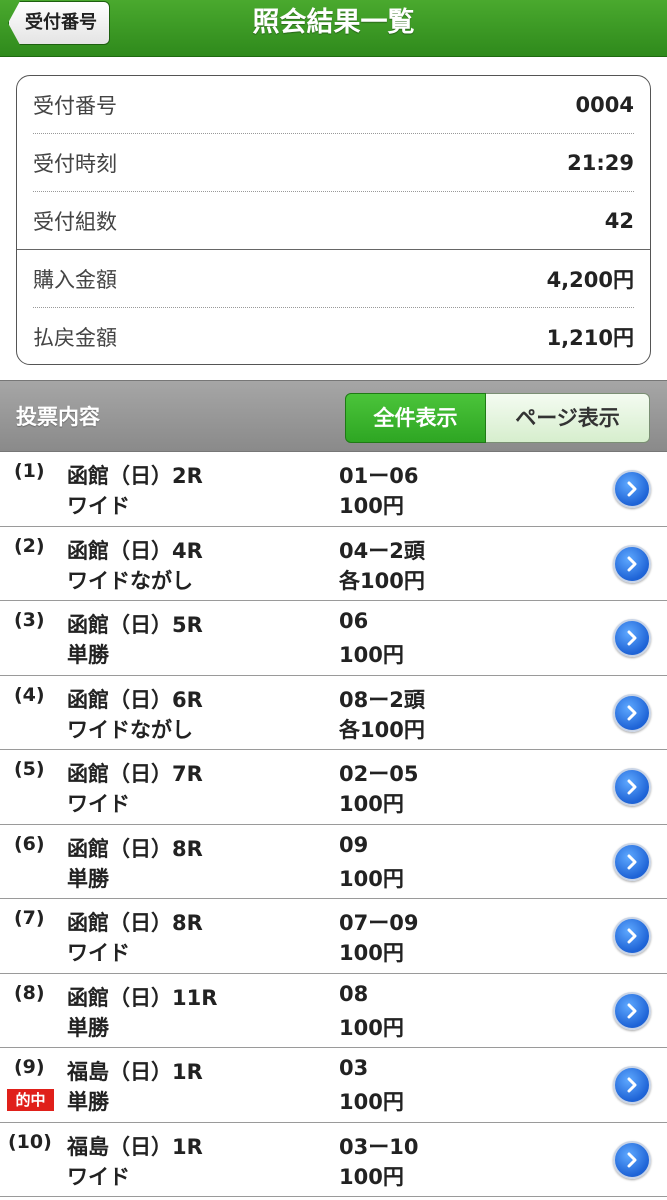  Describe the element at coordinates (333, 28) in the screenshot. I see `app-header: 照会結果一覧 受付番号` at that location.